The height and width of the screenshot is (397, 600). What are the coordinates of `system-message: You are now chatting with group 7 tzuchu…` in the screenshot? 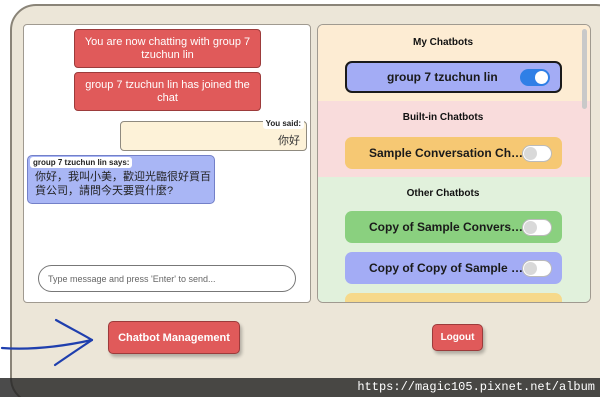 It's located at (167, 48).